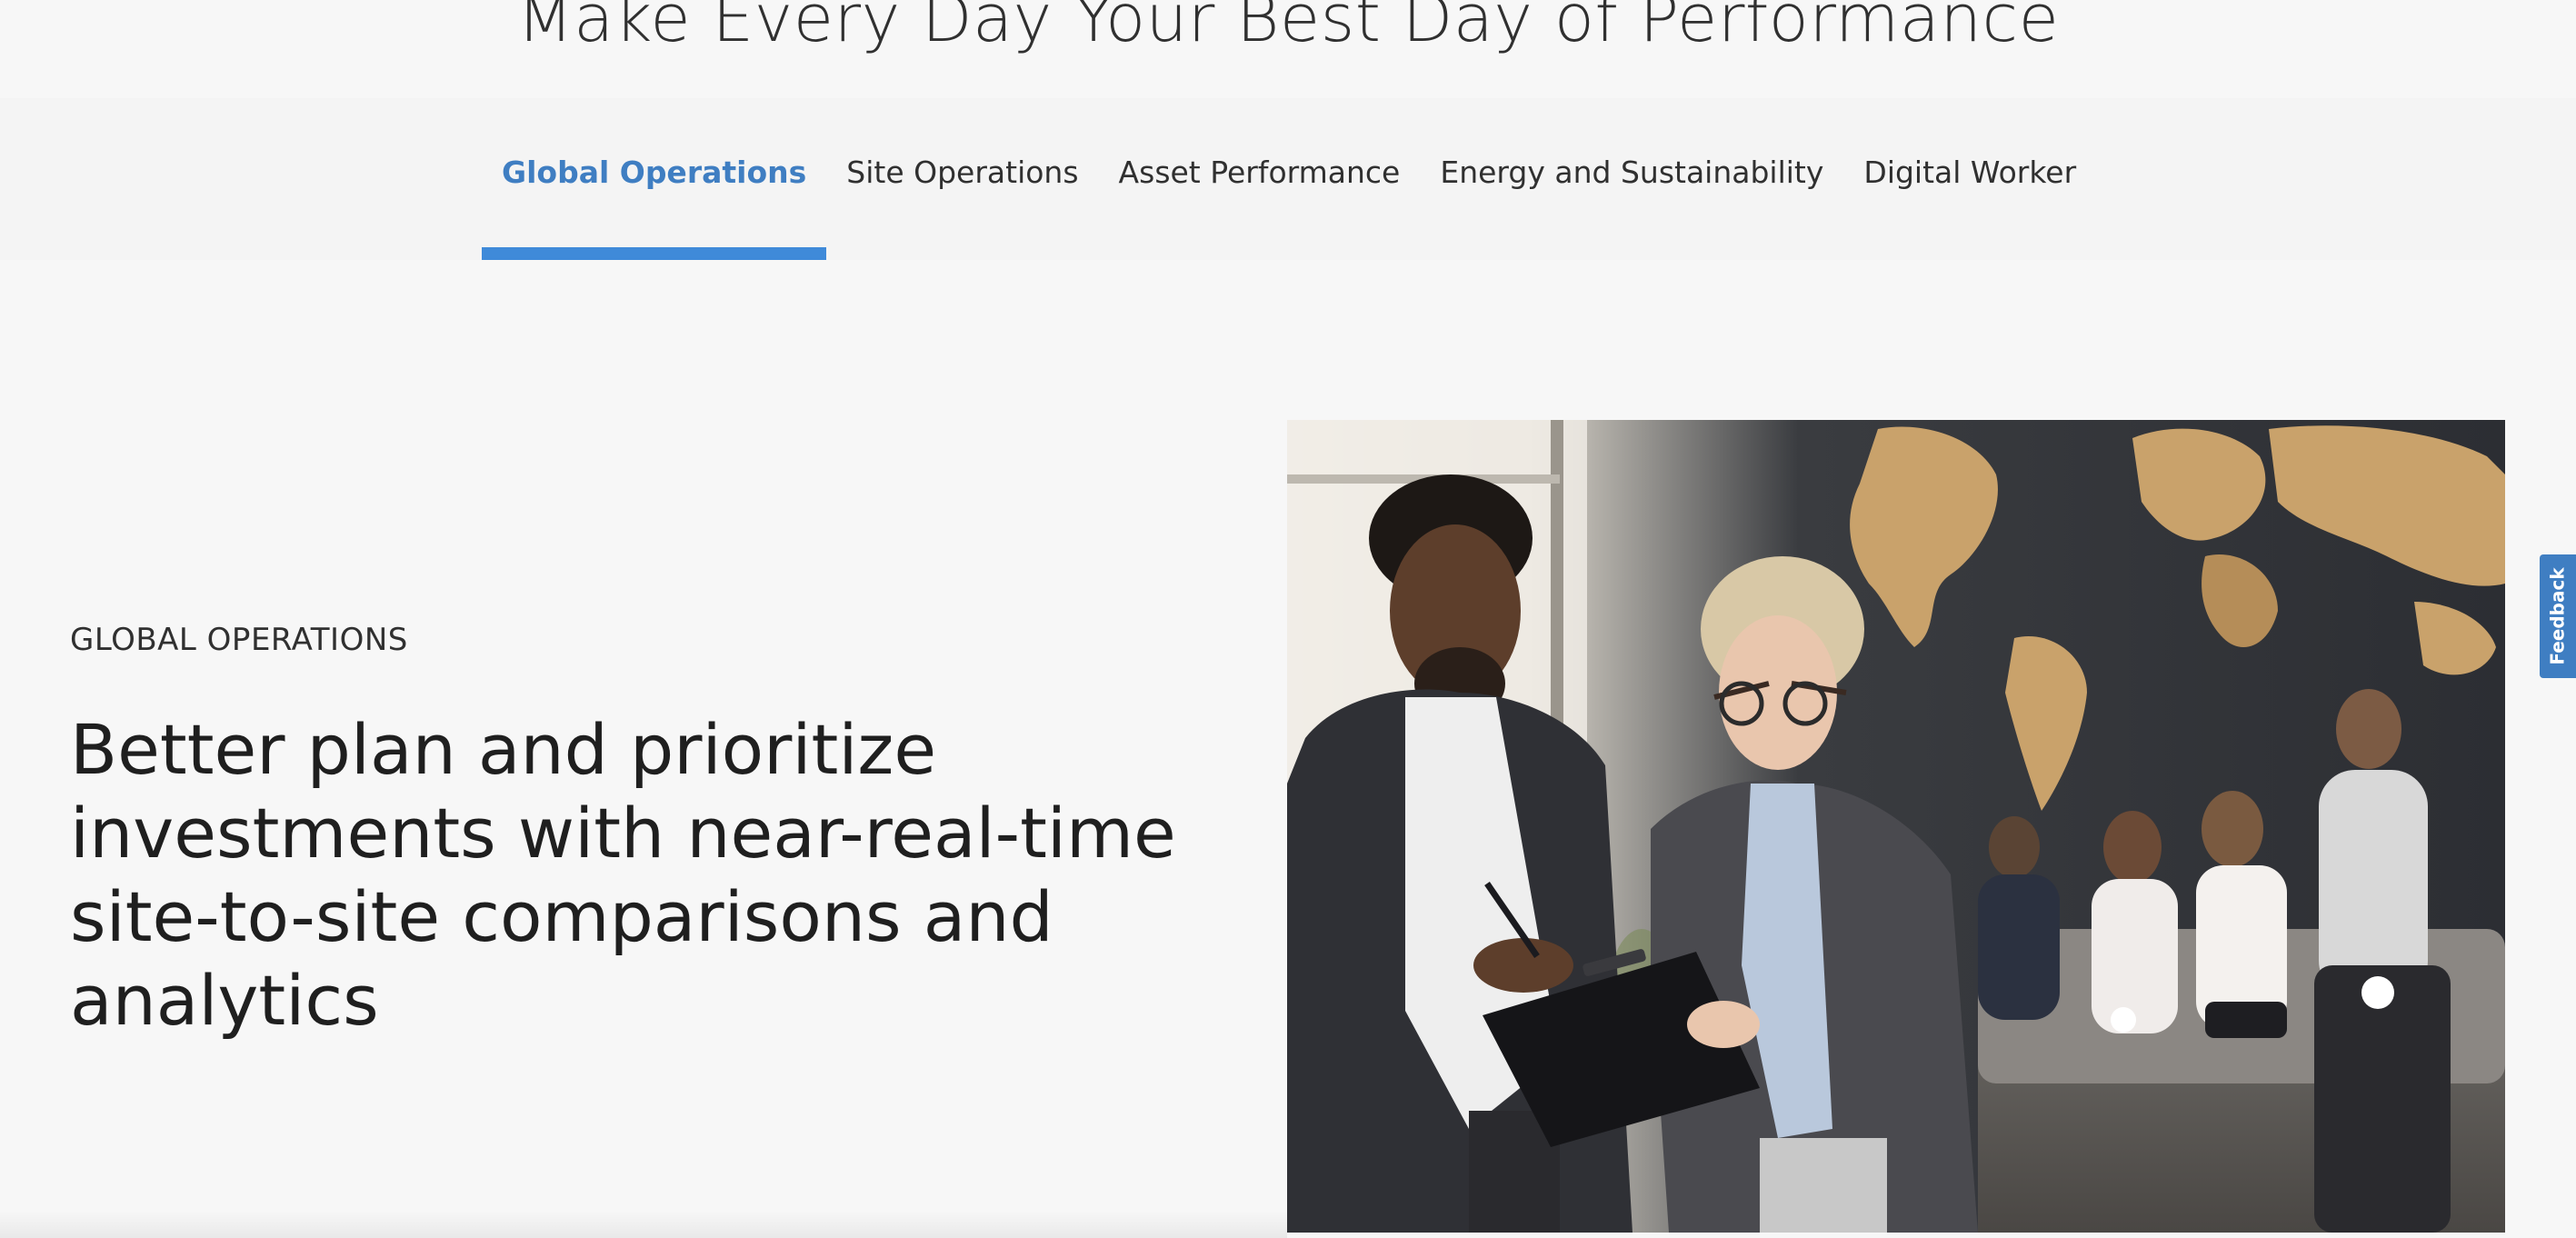 The image size is (2576, 1238). I want to click on tab-digital-worker: Digital Worker, so click(1969, 179).